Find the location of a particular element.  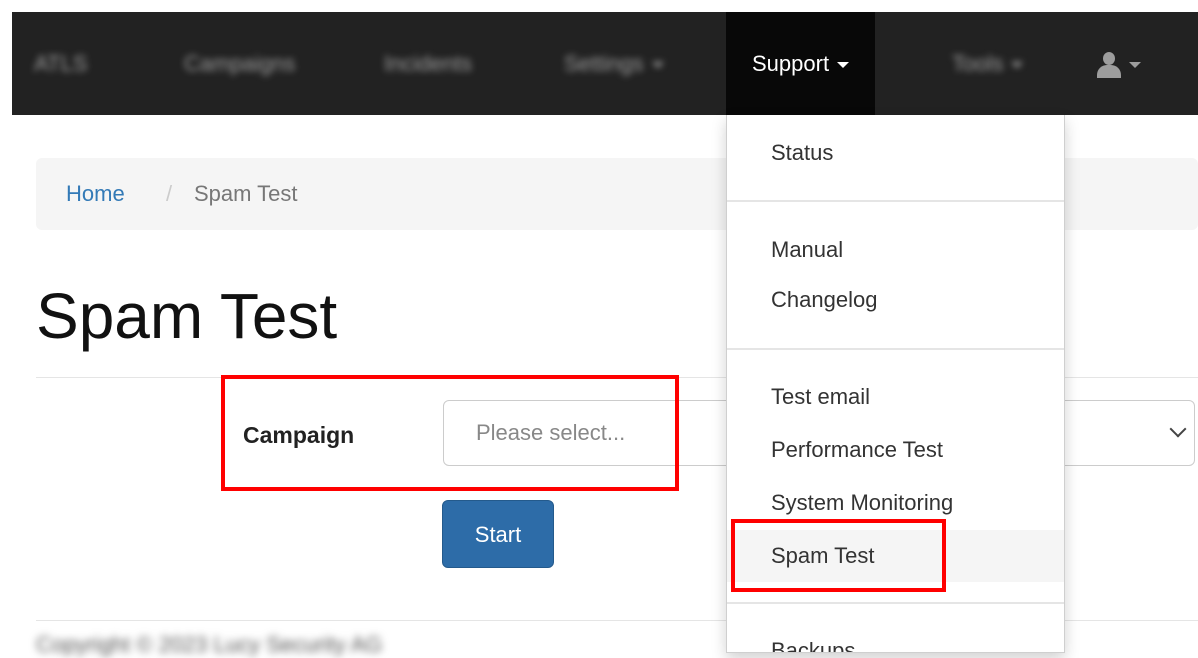

nav-tools-label: Tools is located at coordinates (978, 63).